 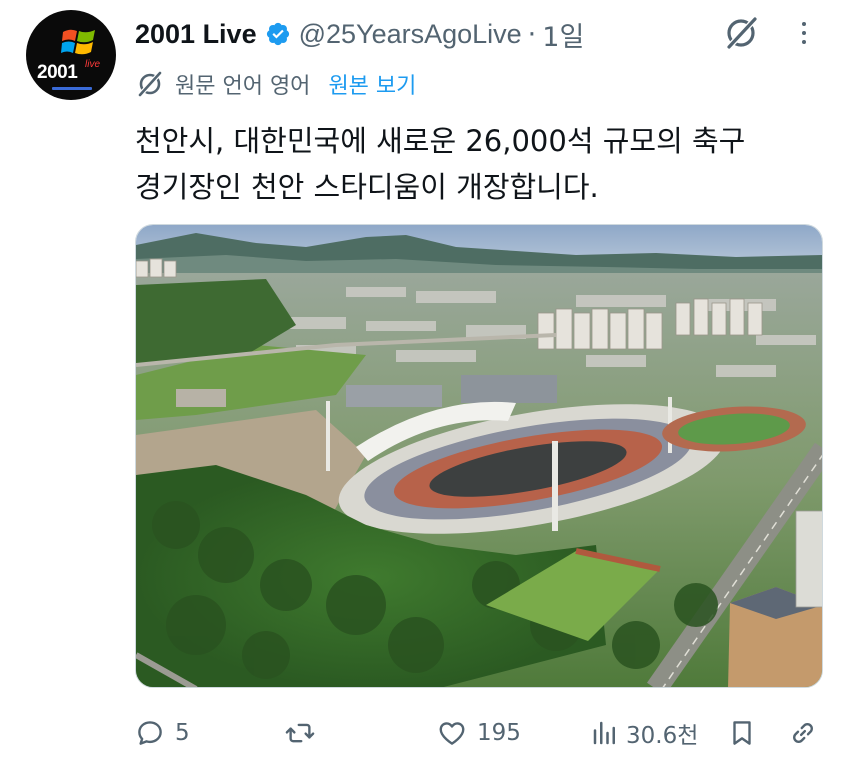 I want to click on avatar-logo-text: 2001, so click(x=57, y=72).